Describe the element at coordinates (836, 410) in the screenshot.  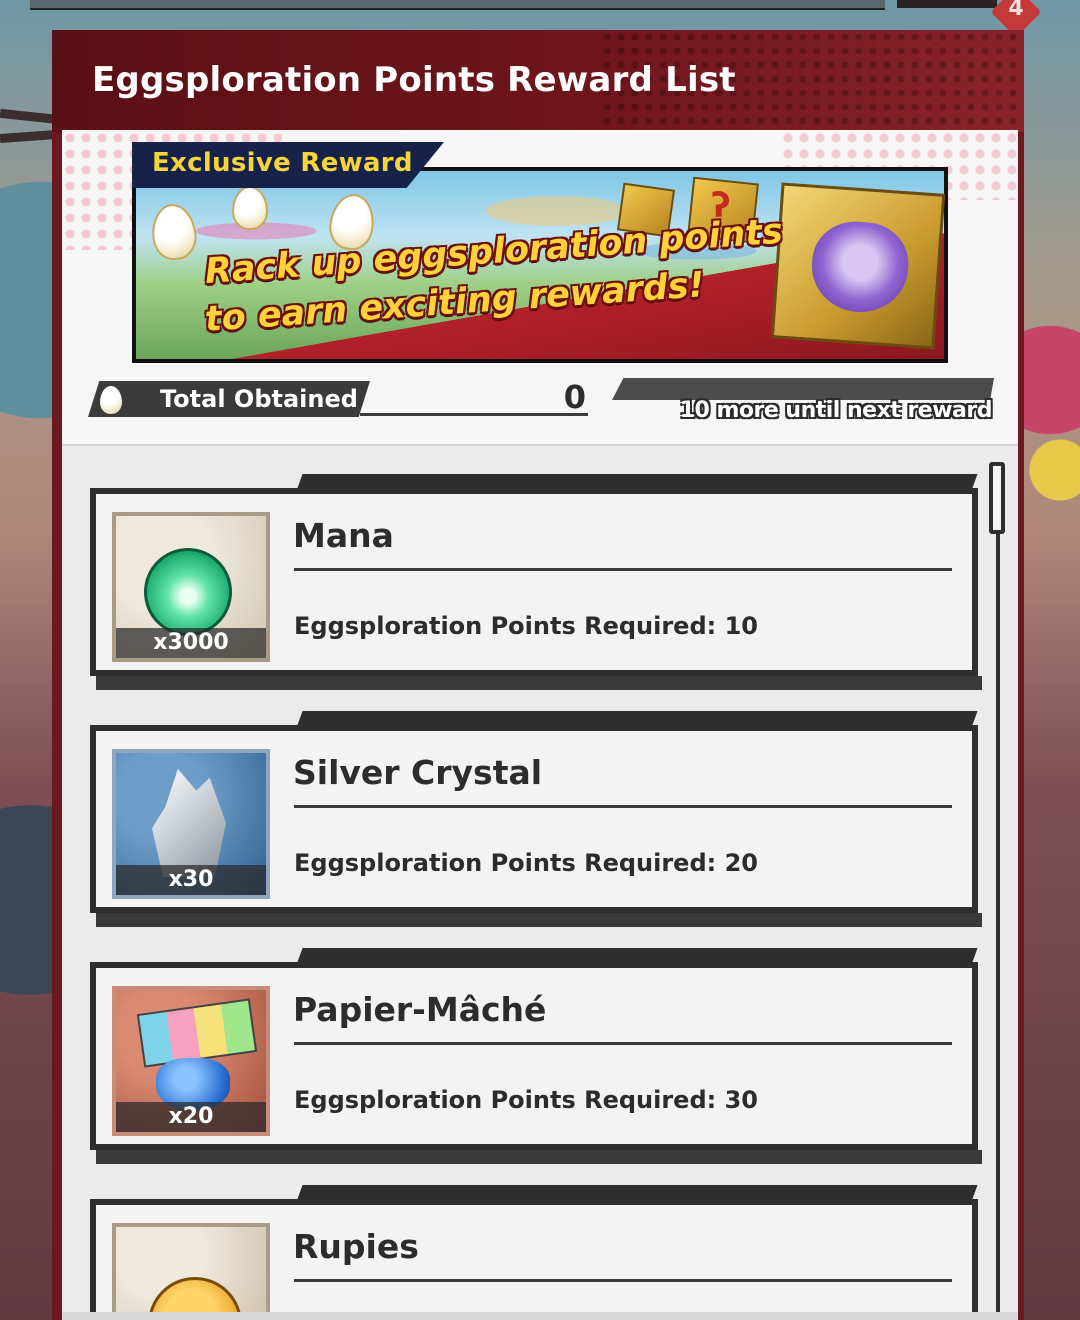
I see `next-reward-text: 10 more until next reward` at that location.